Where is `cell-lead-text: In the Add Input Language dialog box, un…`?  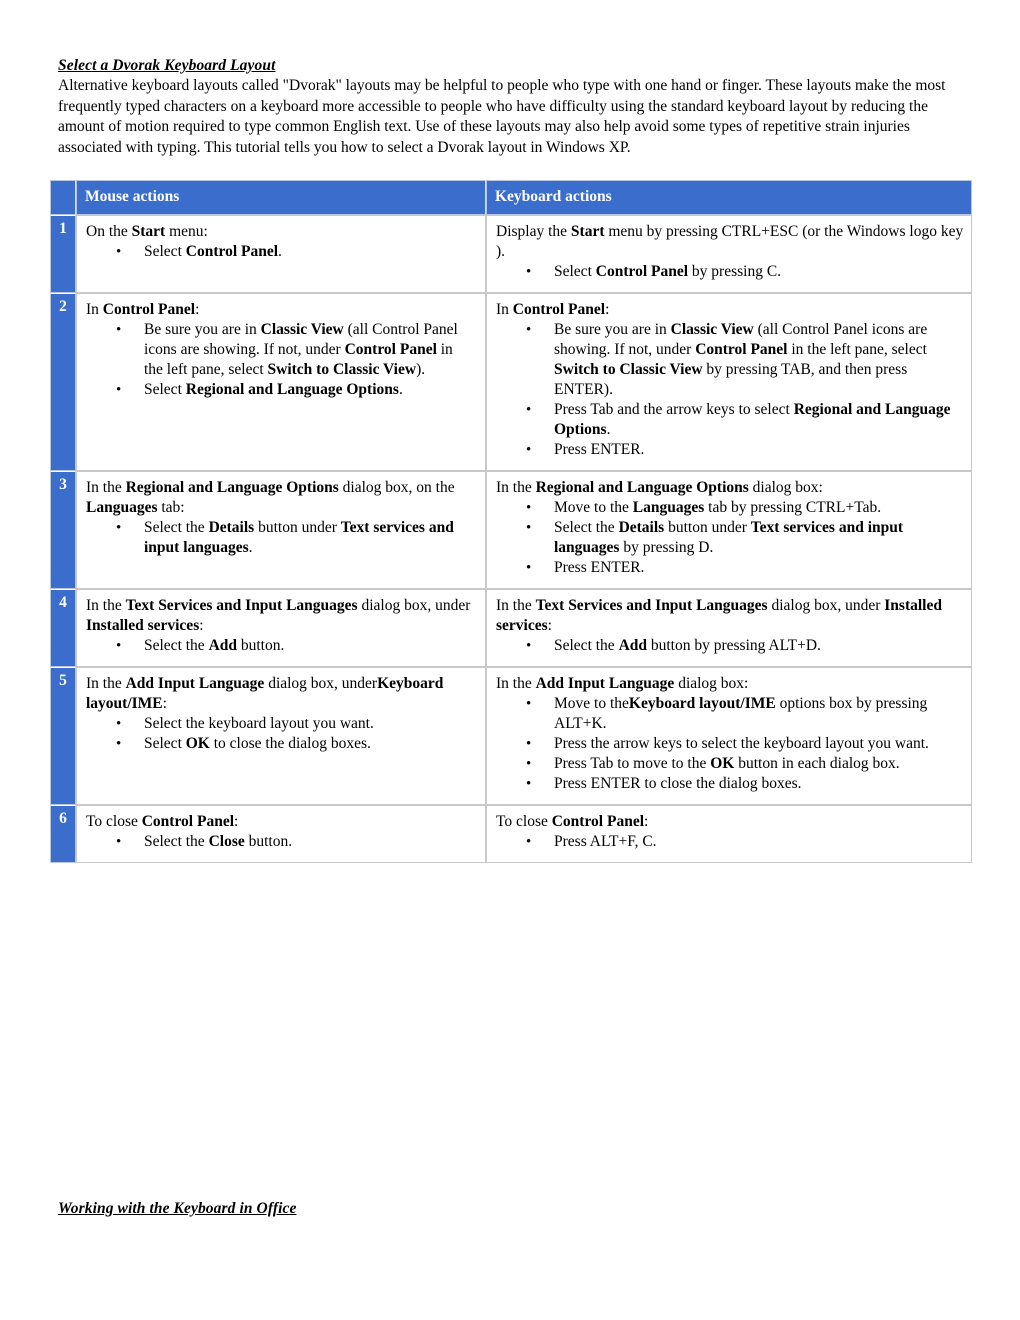 cell-lead-text: In the Add Input Language dialog box, un… is located at coordinates (265, 693).